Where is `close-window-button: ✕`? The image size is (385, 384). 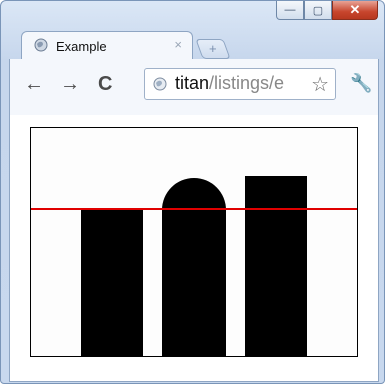 close-window-button: ✕ is located at coordinates (355, 10).